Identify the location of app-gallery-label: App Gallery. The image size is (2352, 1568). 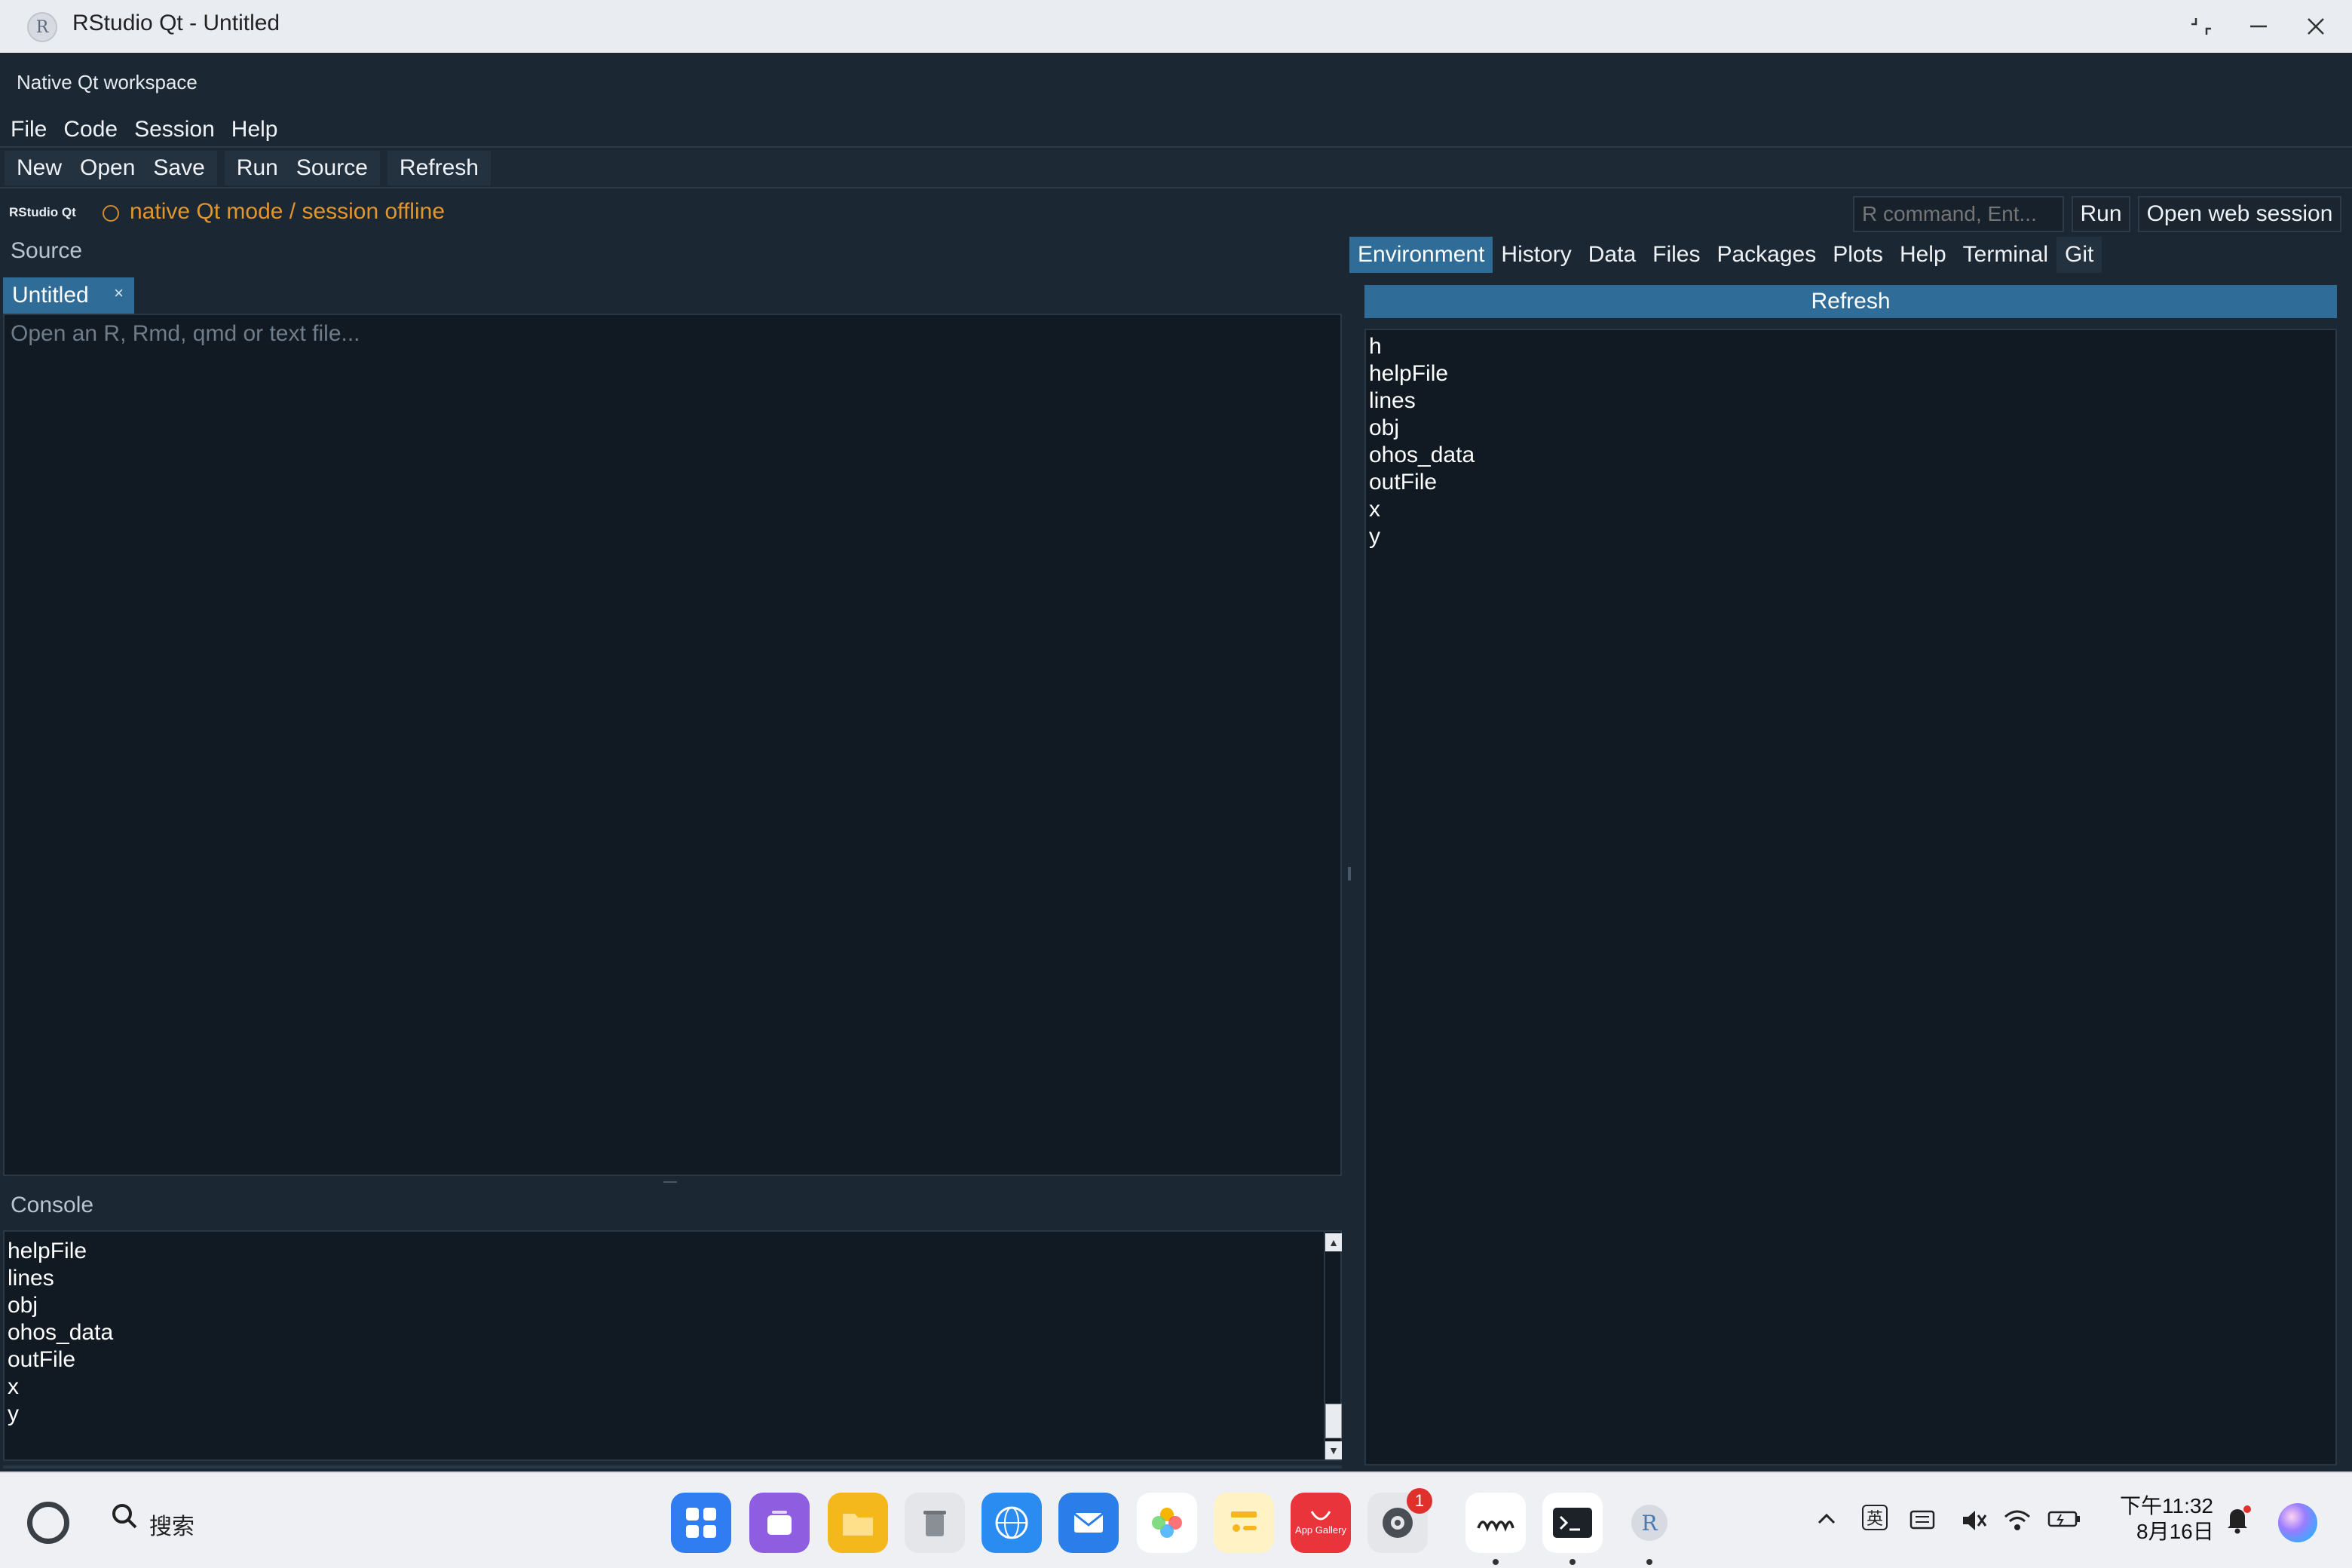
(1320, 1530).